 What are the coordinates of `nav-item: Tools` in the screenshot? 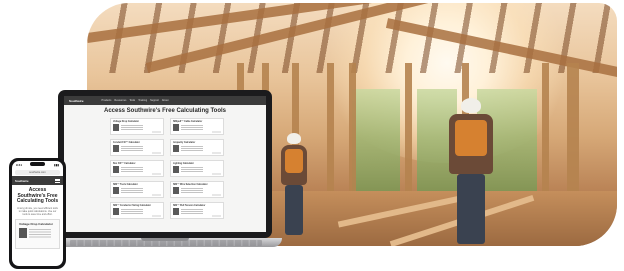 It's located at (132, 100).